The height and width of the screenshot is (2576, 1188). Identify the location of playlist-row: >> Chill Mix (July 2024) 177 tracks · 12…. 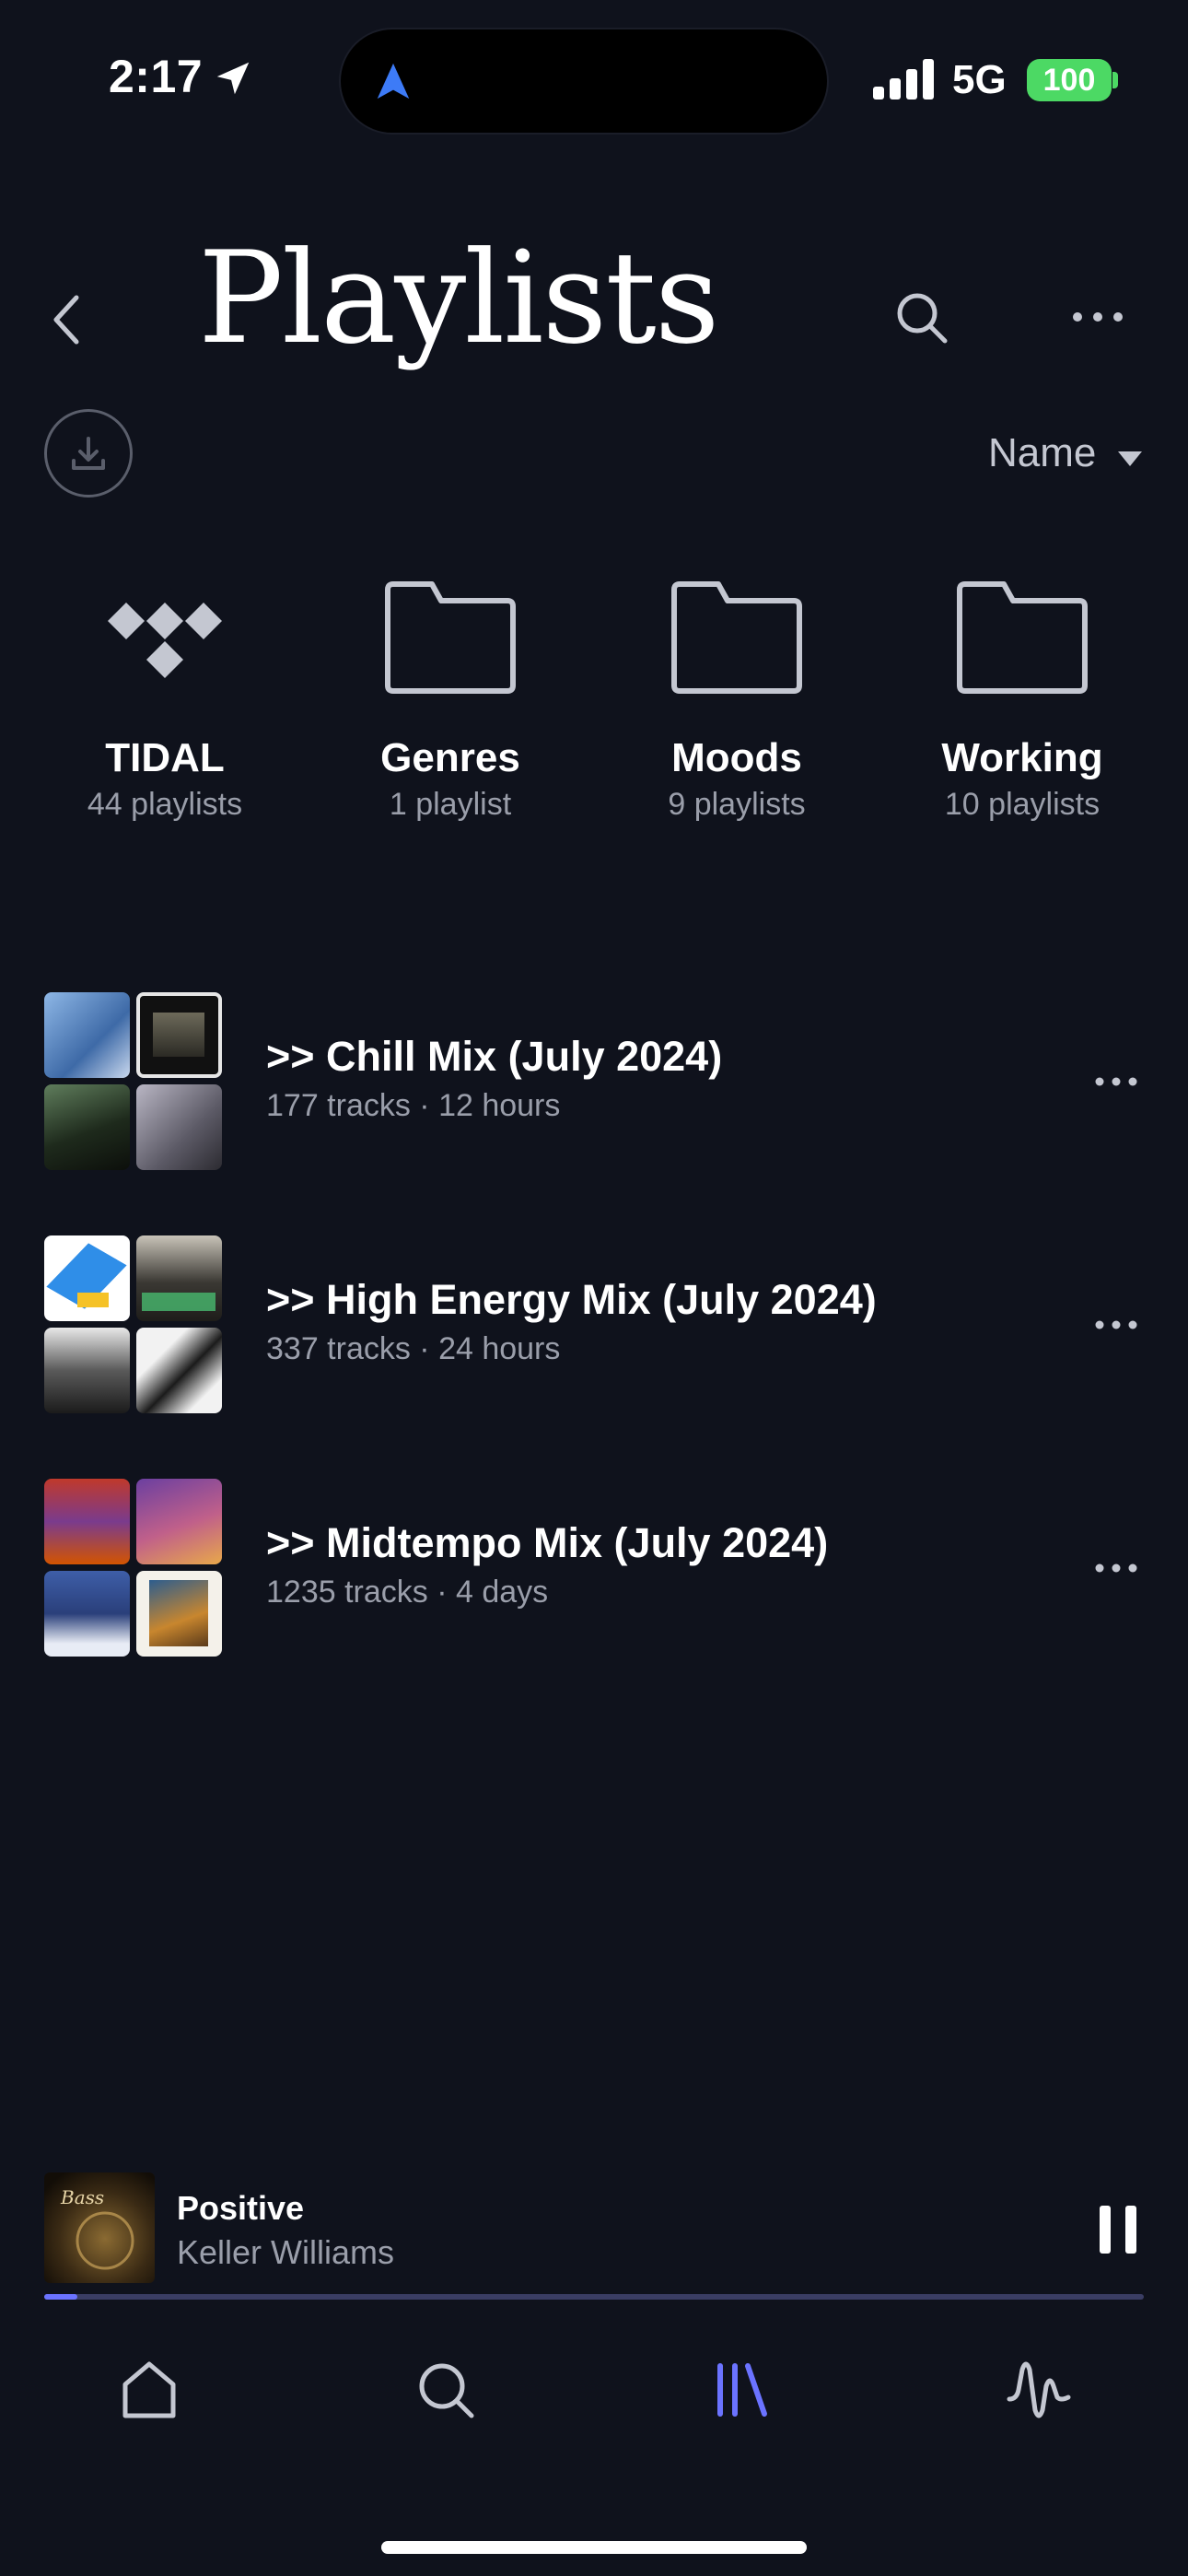
(594, 1082).